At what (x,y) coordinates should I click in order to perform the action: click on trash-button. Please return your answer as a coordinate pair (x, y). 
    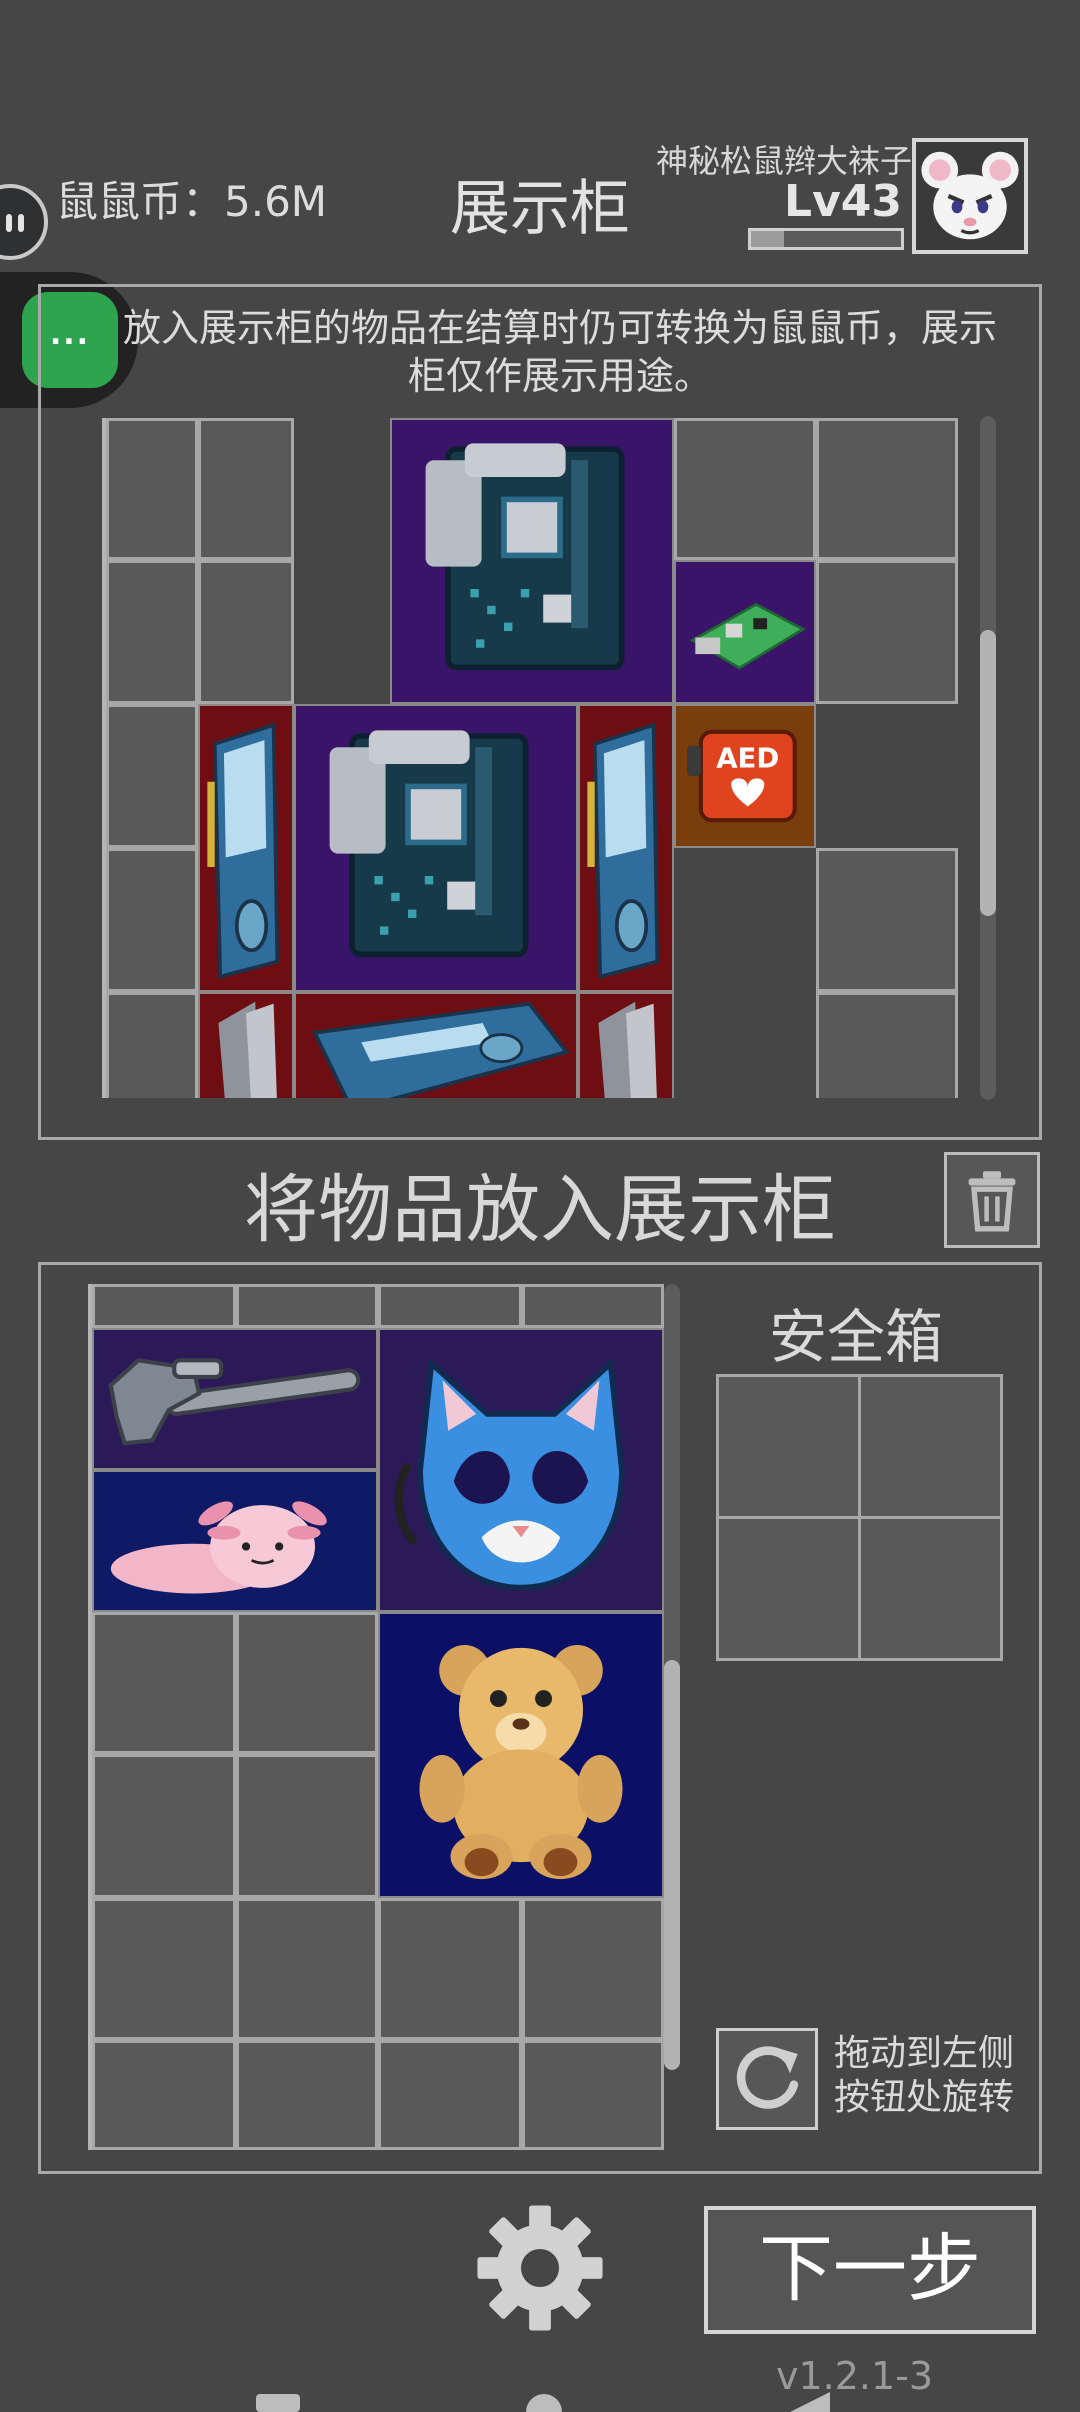
    Looking at the image, I should click on (992, 1200).